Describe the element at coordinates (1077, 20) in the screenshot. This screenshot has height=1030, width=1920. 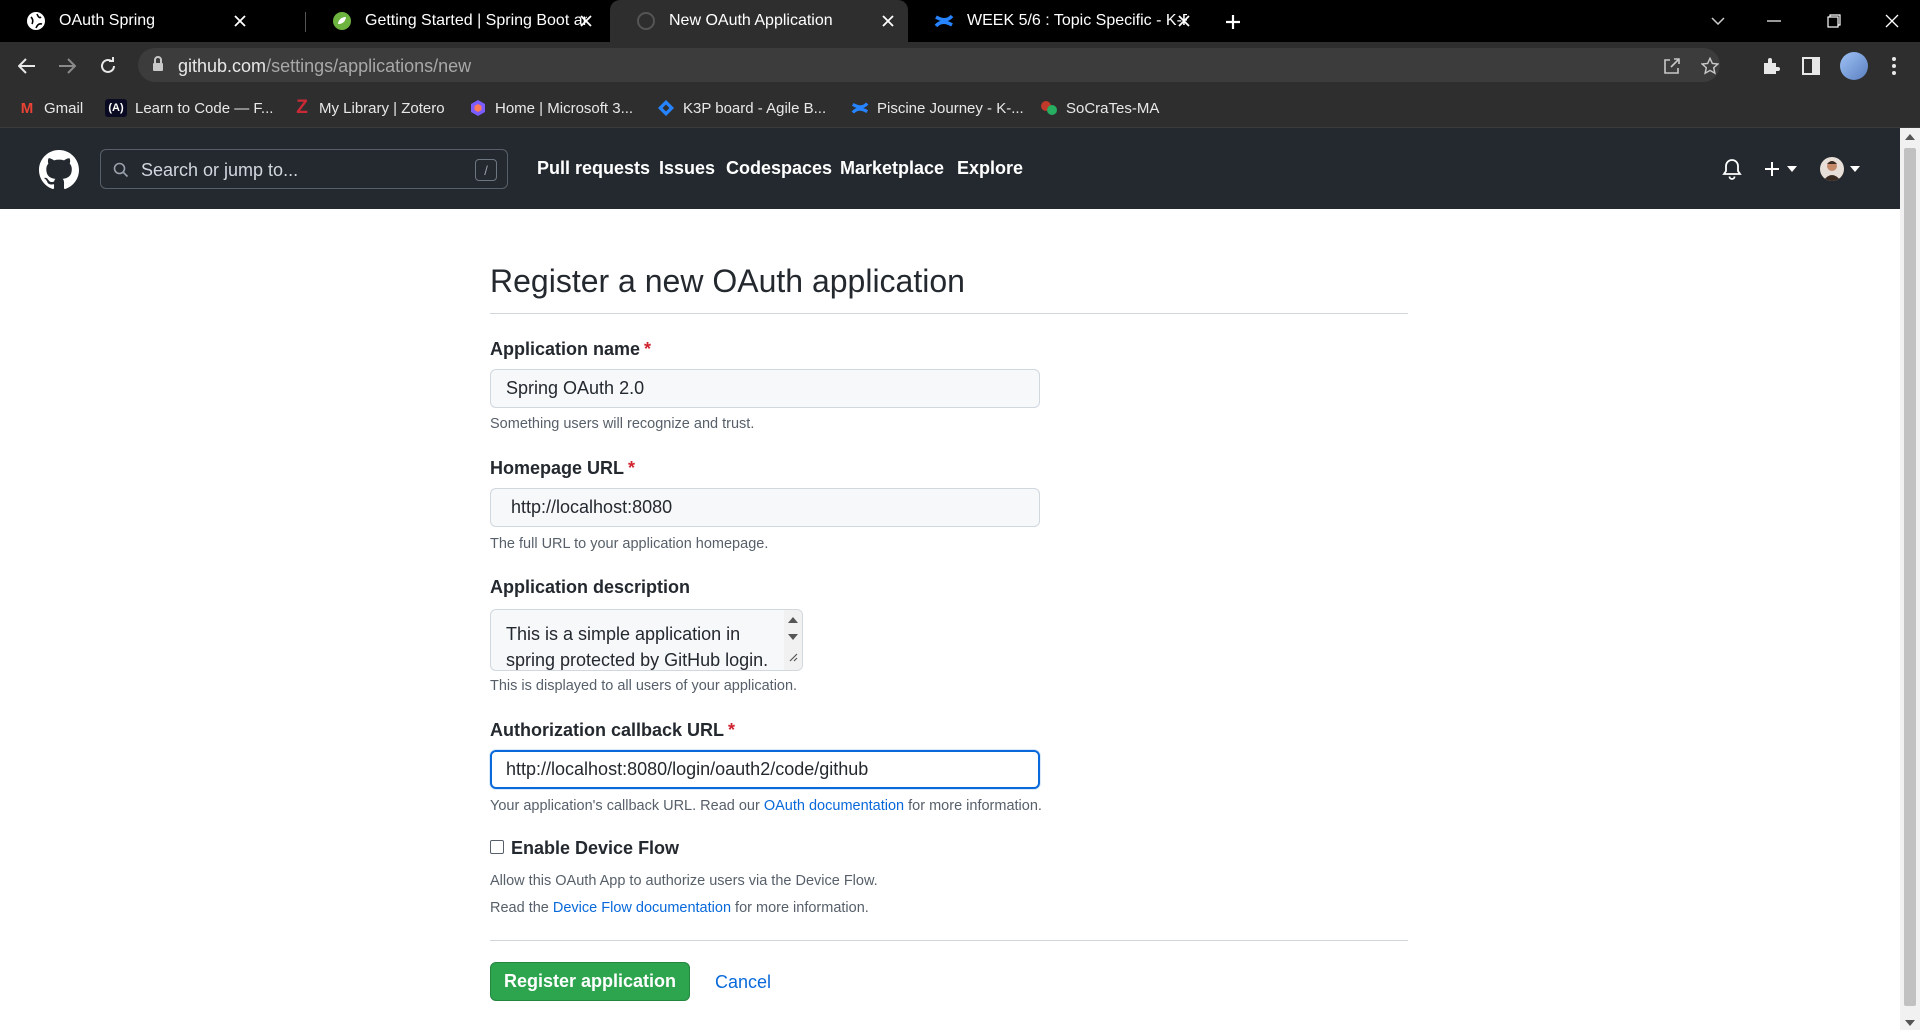
I see `tab-title: WEEK 5/6 : Topic Specific - K-Pisc` at that location.